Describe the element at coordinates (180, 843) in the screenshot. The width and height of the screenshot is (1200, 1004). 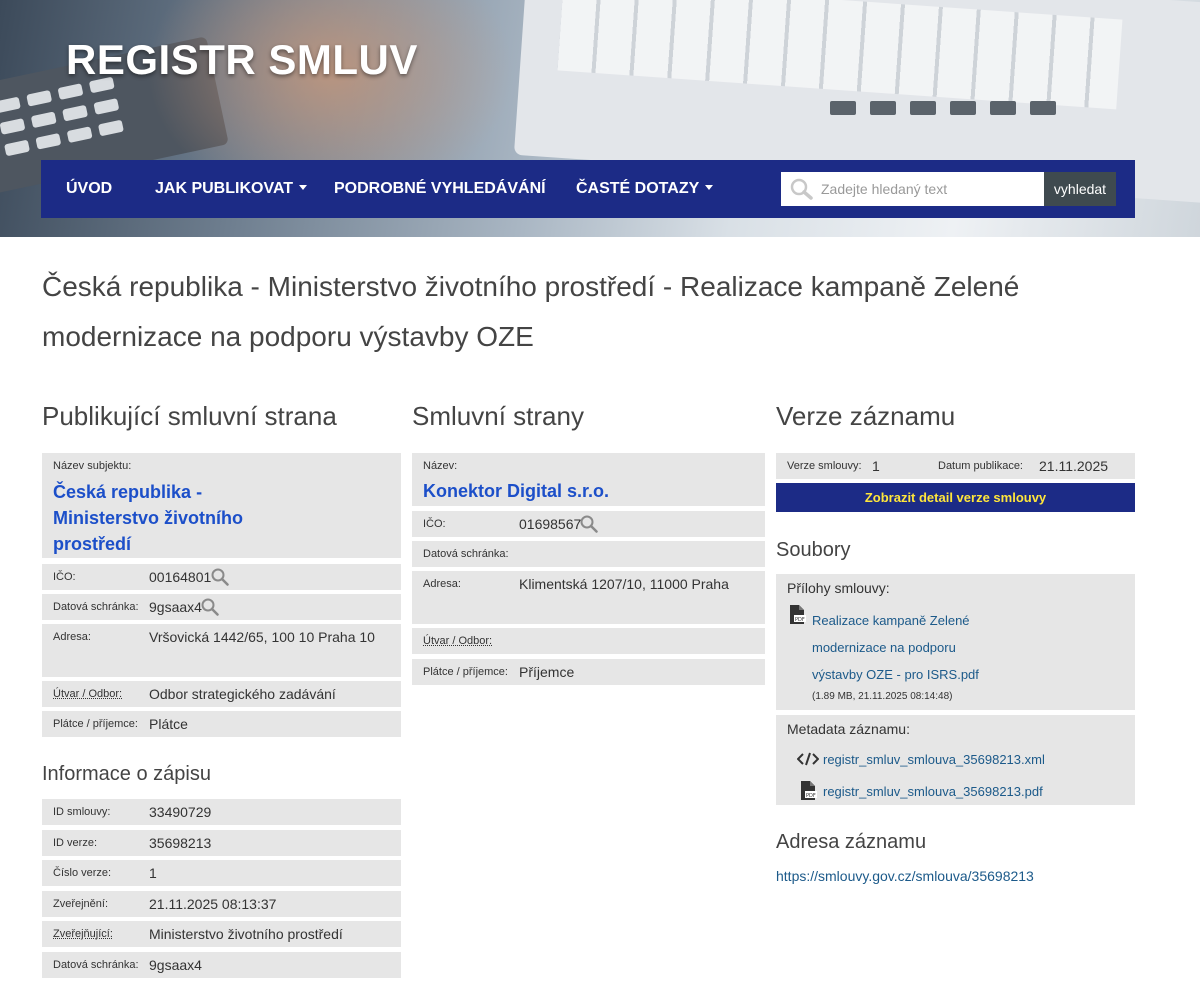
I see `field-value: 35698213` at that location.